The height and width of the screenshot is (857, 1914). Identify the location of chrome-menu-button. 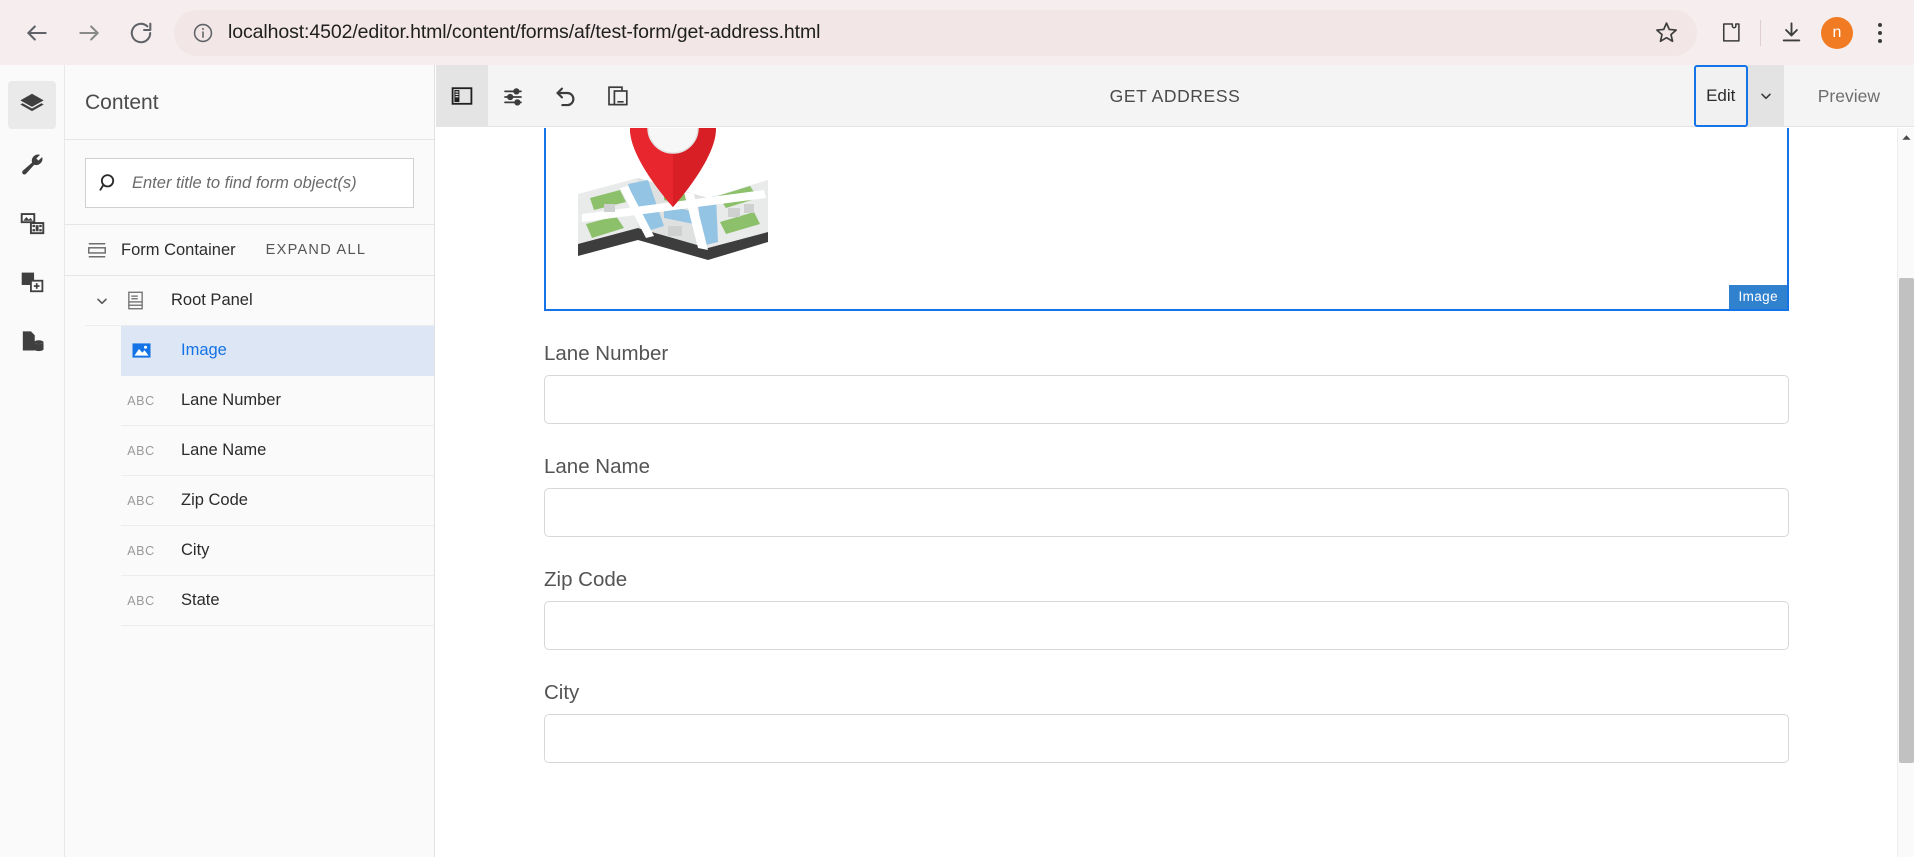
(1880, 33).